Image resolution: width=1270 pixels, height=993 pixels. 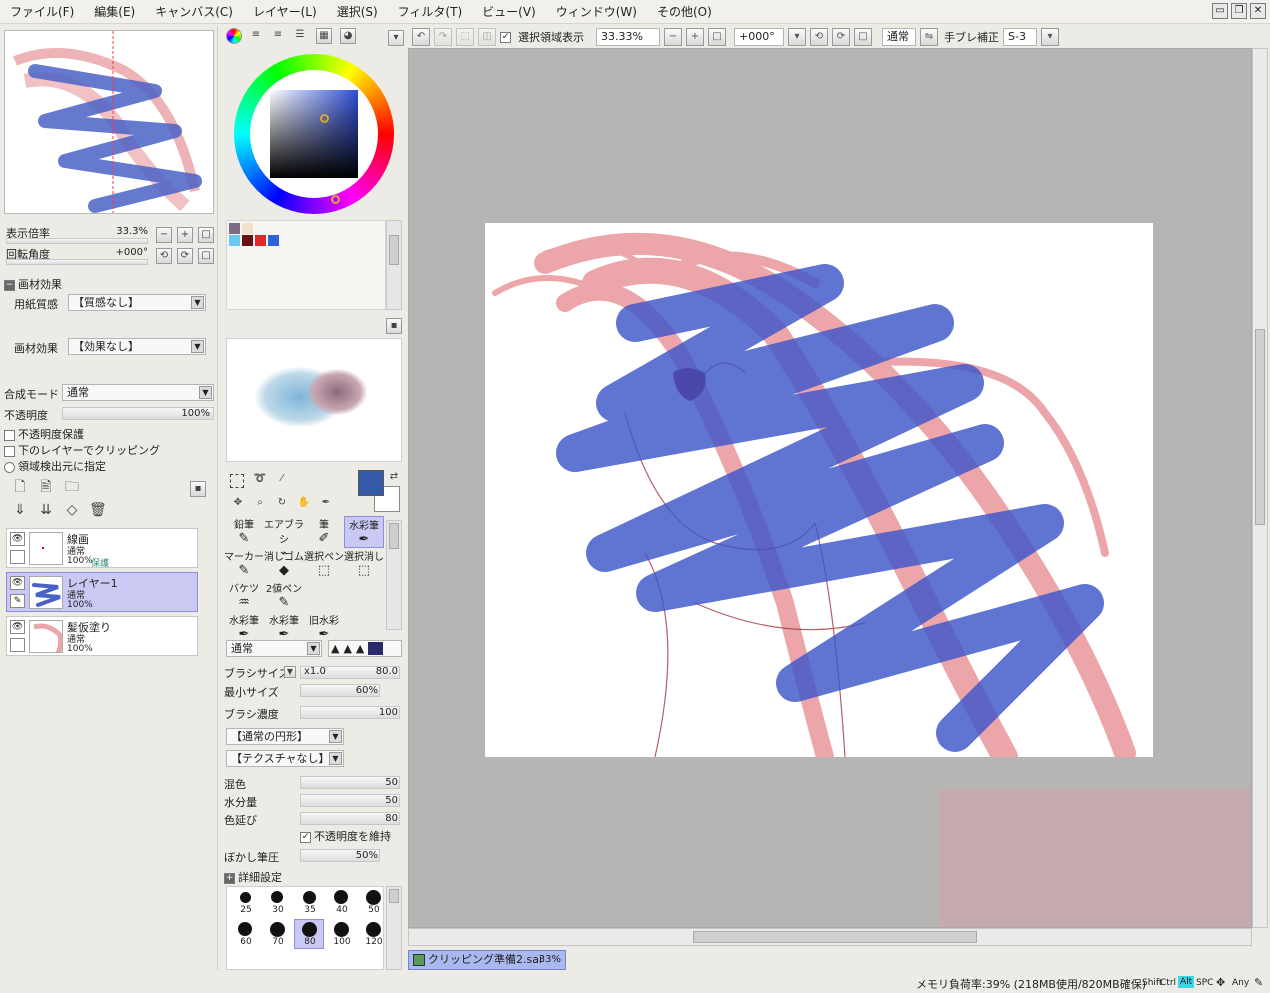 What do you see at coordinates (326, 504) in the screenshot?
I see `eyedropper-icon: ✒` at bounding box center [326, 504].